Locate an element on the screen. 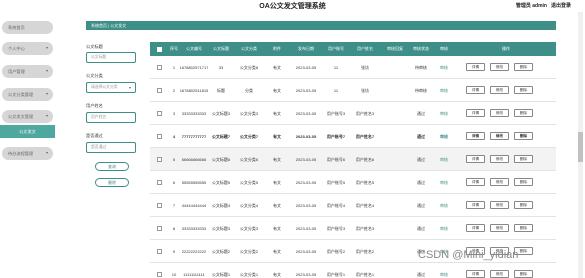  batch-delete-button: 删除 is located at coordinates (112, 182).